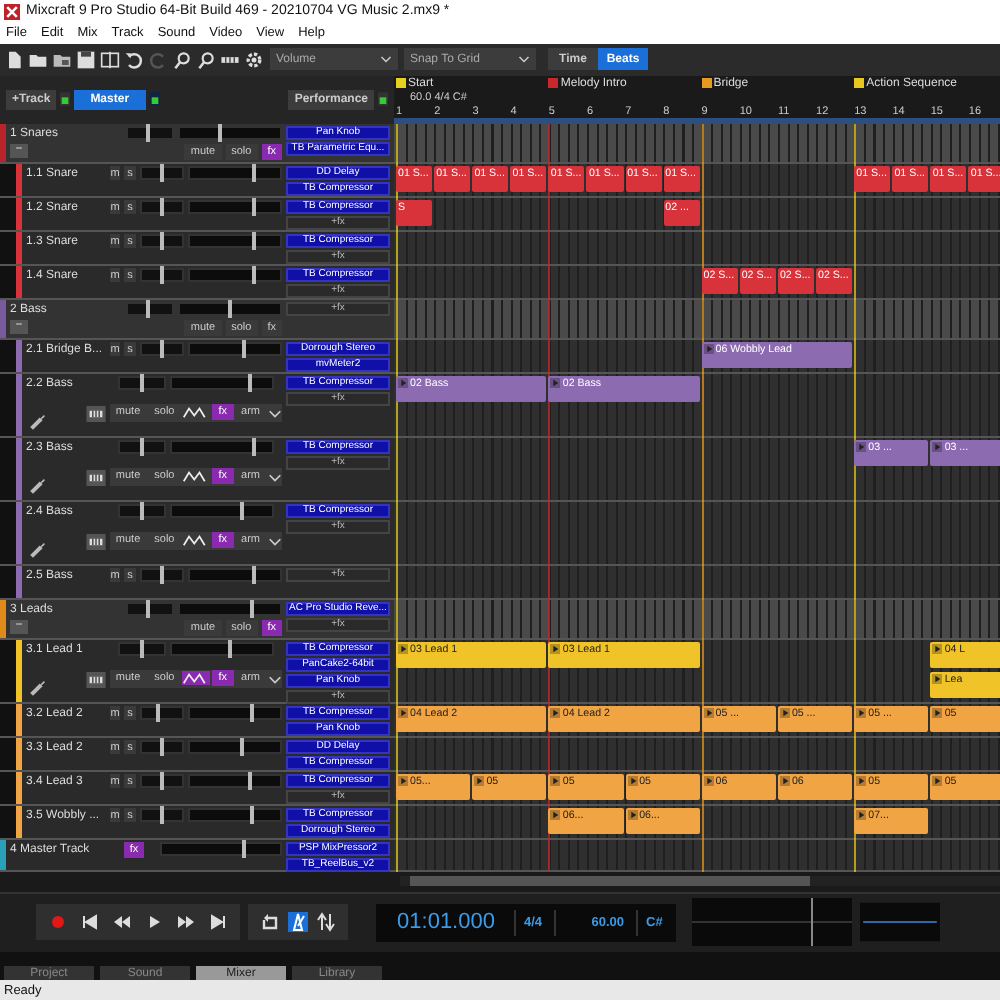  What do you see at coordinates (298, 922) in the screenshot?
I see `metronome-icon` at bounding box center [298, 922].